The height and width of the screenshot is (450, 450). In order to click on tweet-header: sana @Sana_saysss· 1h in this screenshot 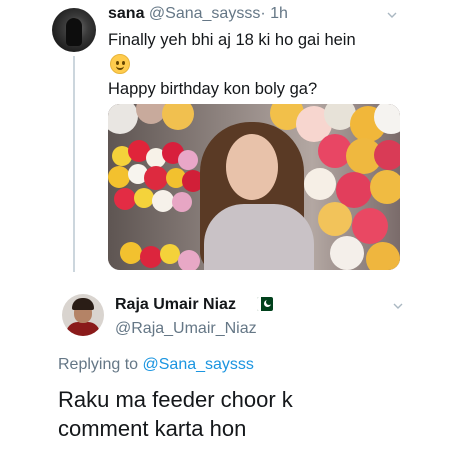, I will do `click(198, 14)`.